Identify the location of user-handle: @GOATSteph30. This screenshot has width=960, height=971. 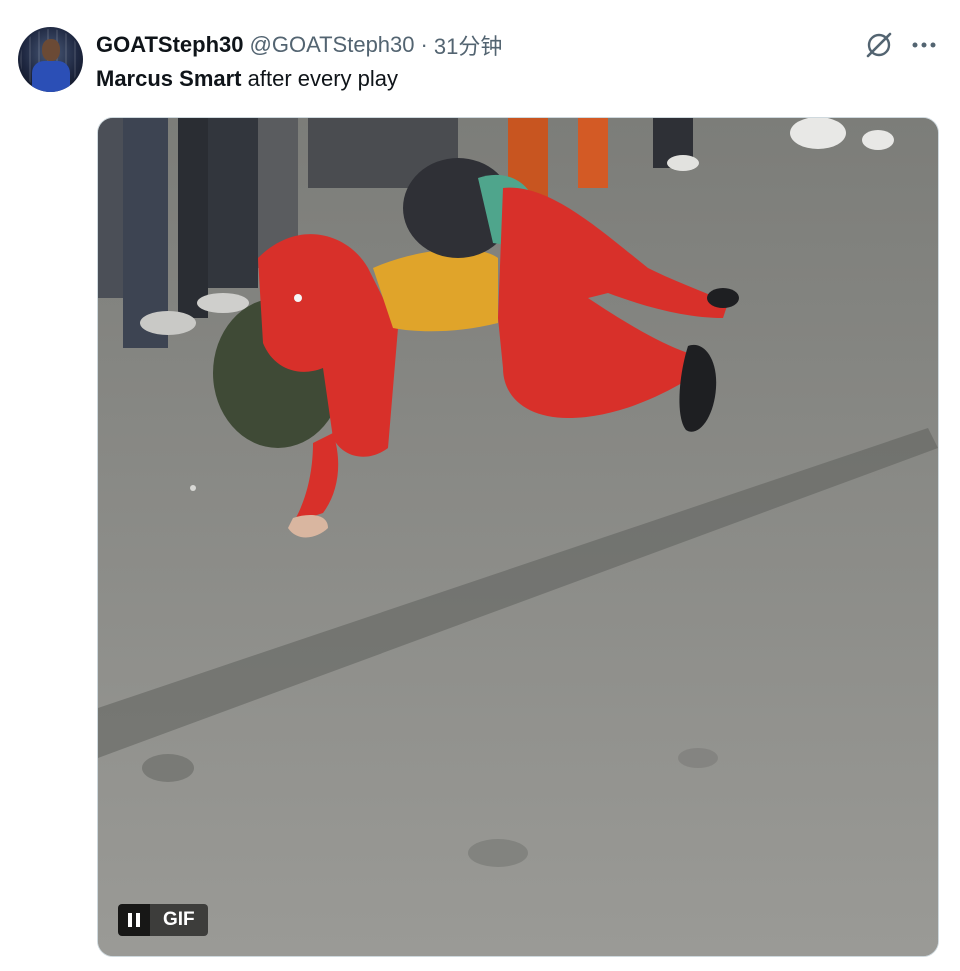
(332, 45).